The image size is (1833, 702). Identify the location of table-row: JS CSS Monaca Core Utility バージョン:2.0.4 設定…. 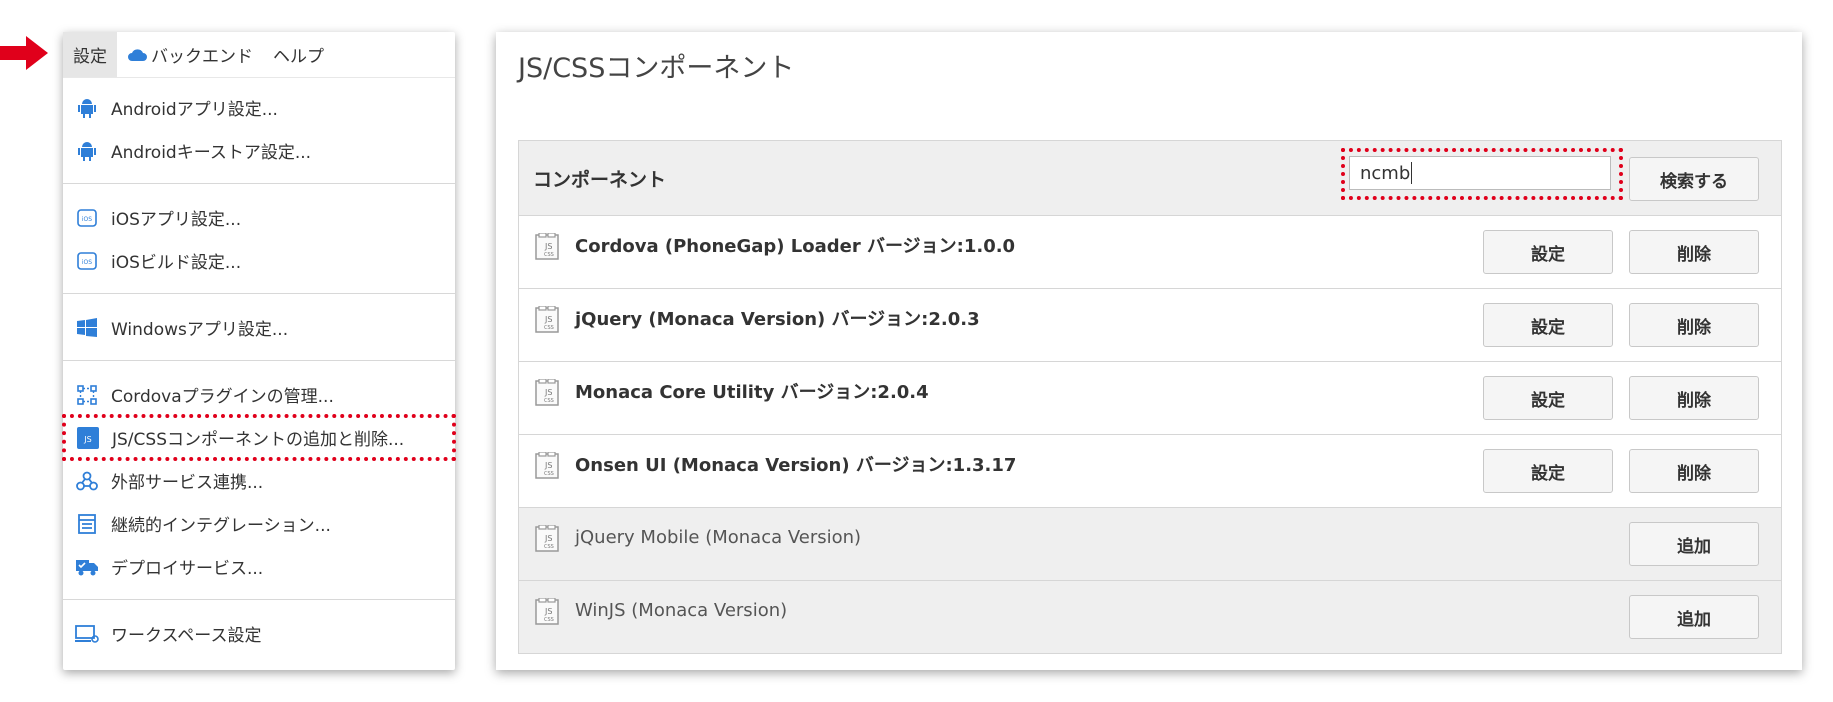
(1150, 398).